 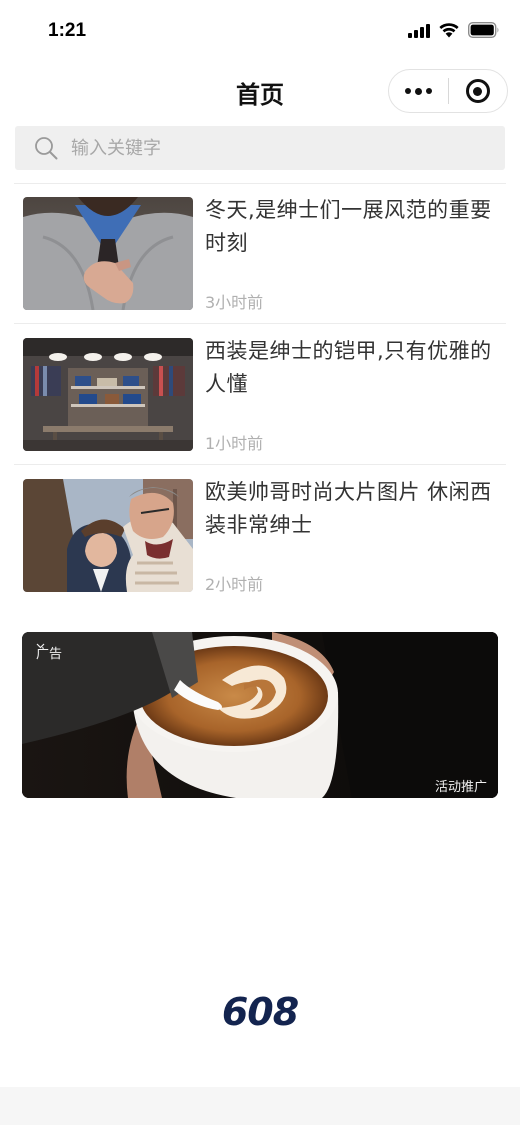 I want to click on ad-banner: 广告 活动推广, so click(x=260, y=715).